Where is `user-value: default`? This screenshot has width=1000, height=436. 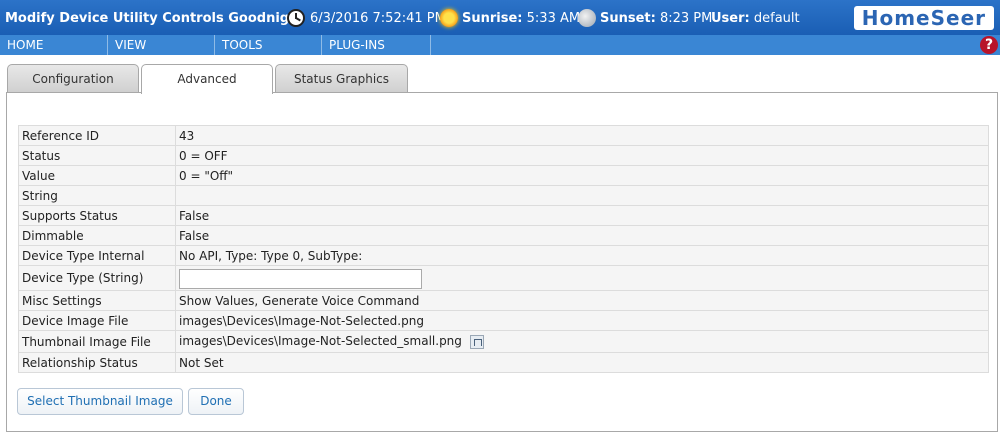
user-value: default is located at coordinates (776, 18).